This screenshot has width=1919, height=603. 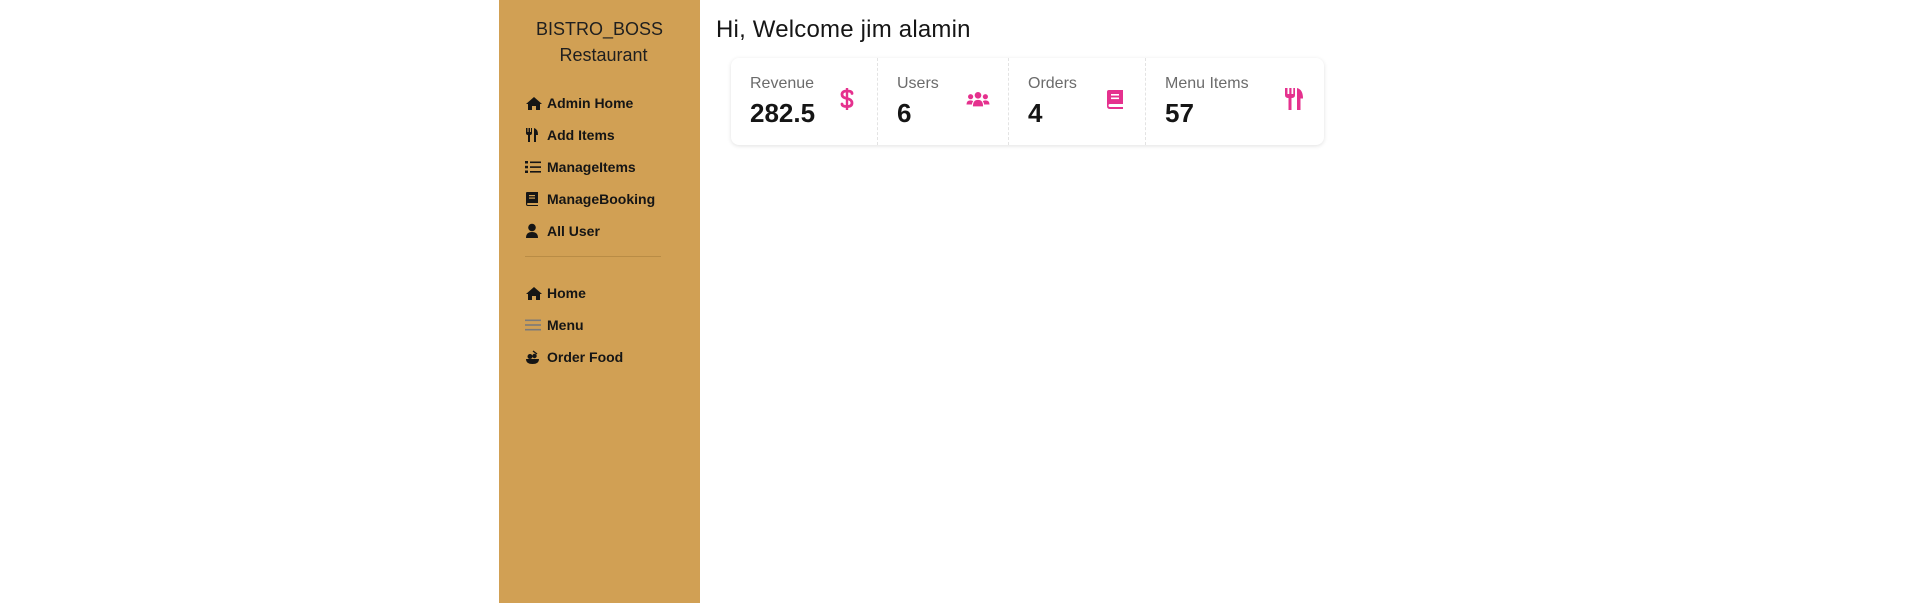 What do you see at coordinates (536, 167) in the screenshot?
I see `list-icon` at bounding box center [536, 167].